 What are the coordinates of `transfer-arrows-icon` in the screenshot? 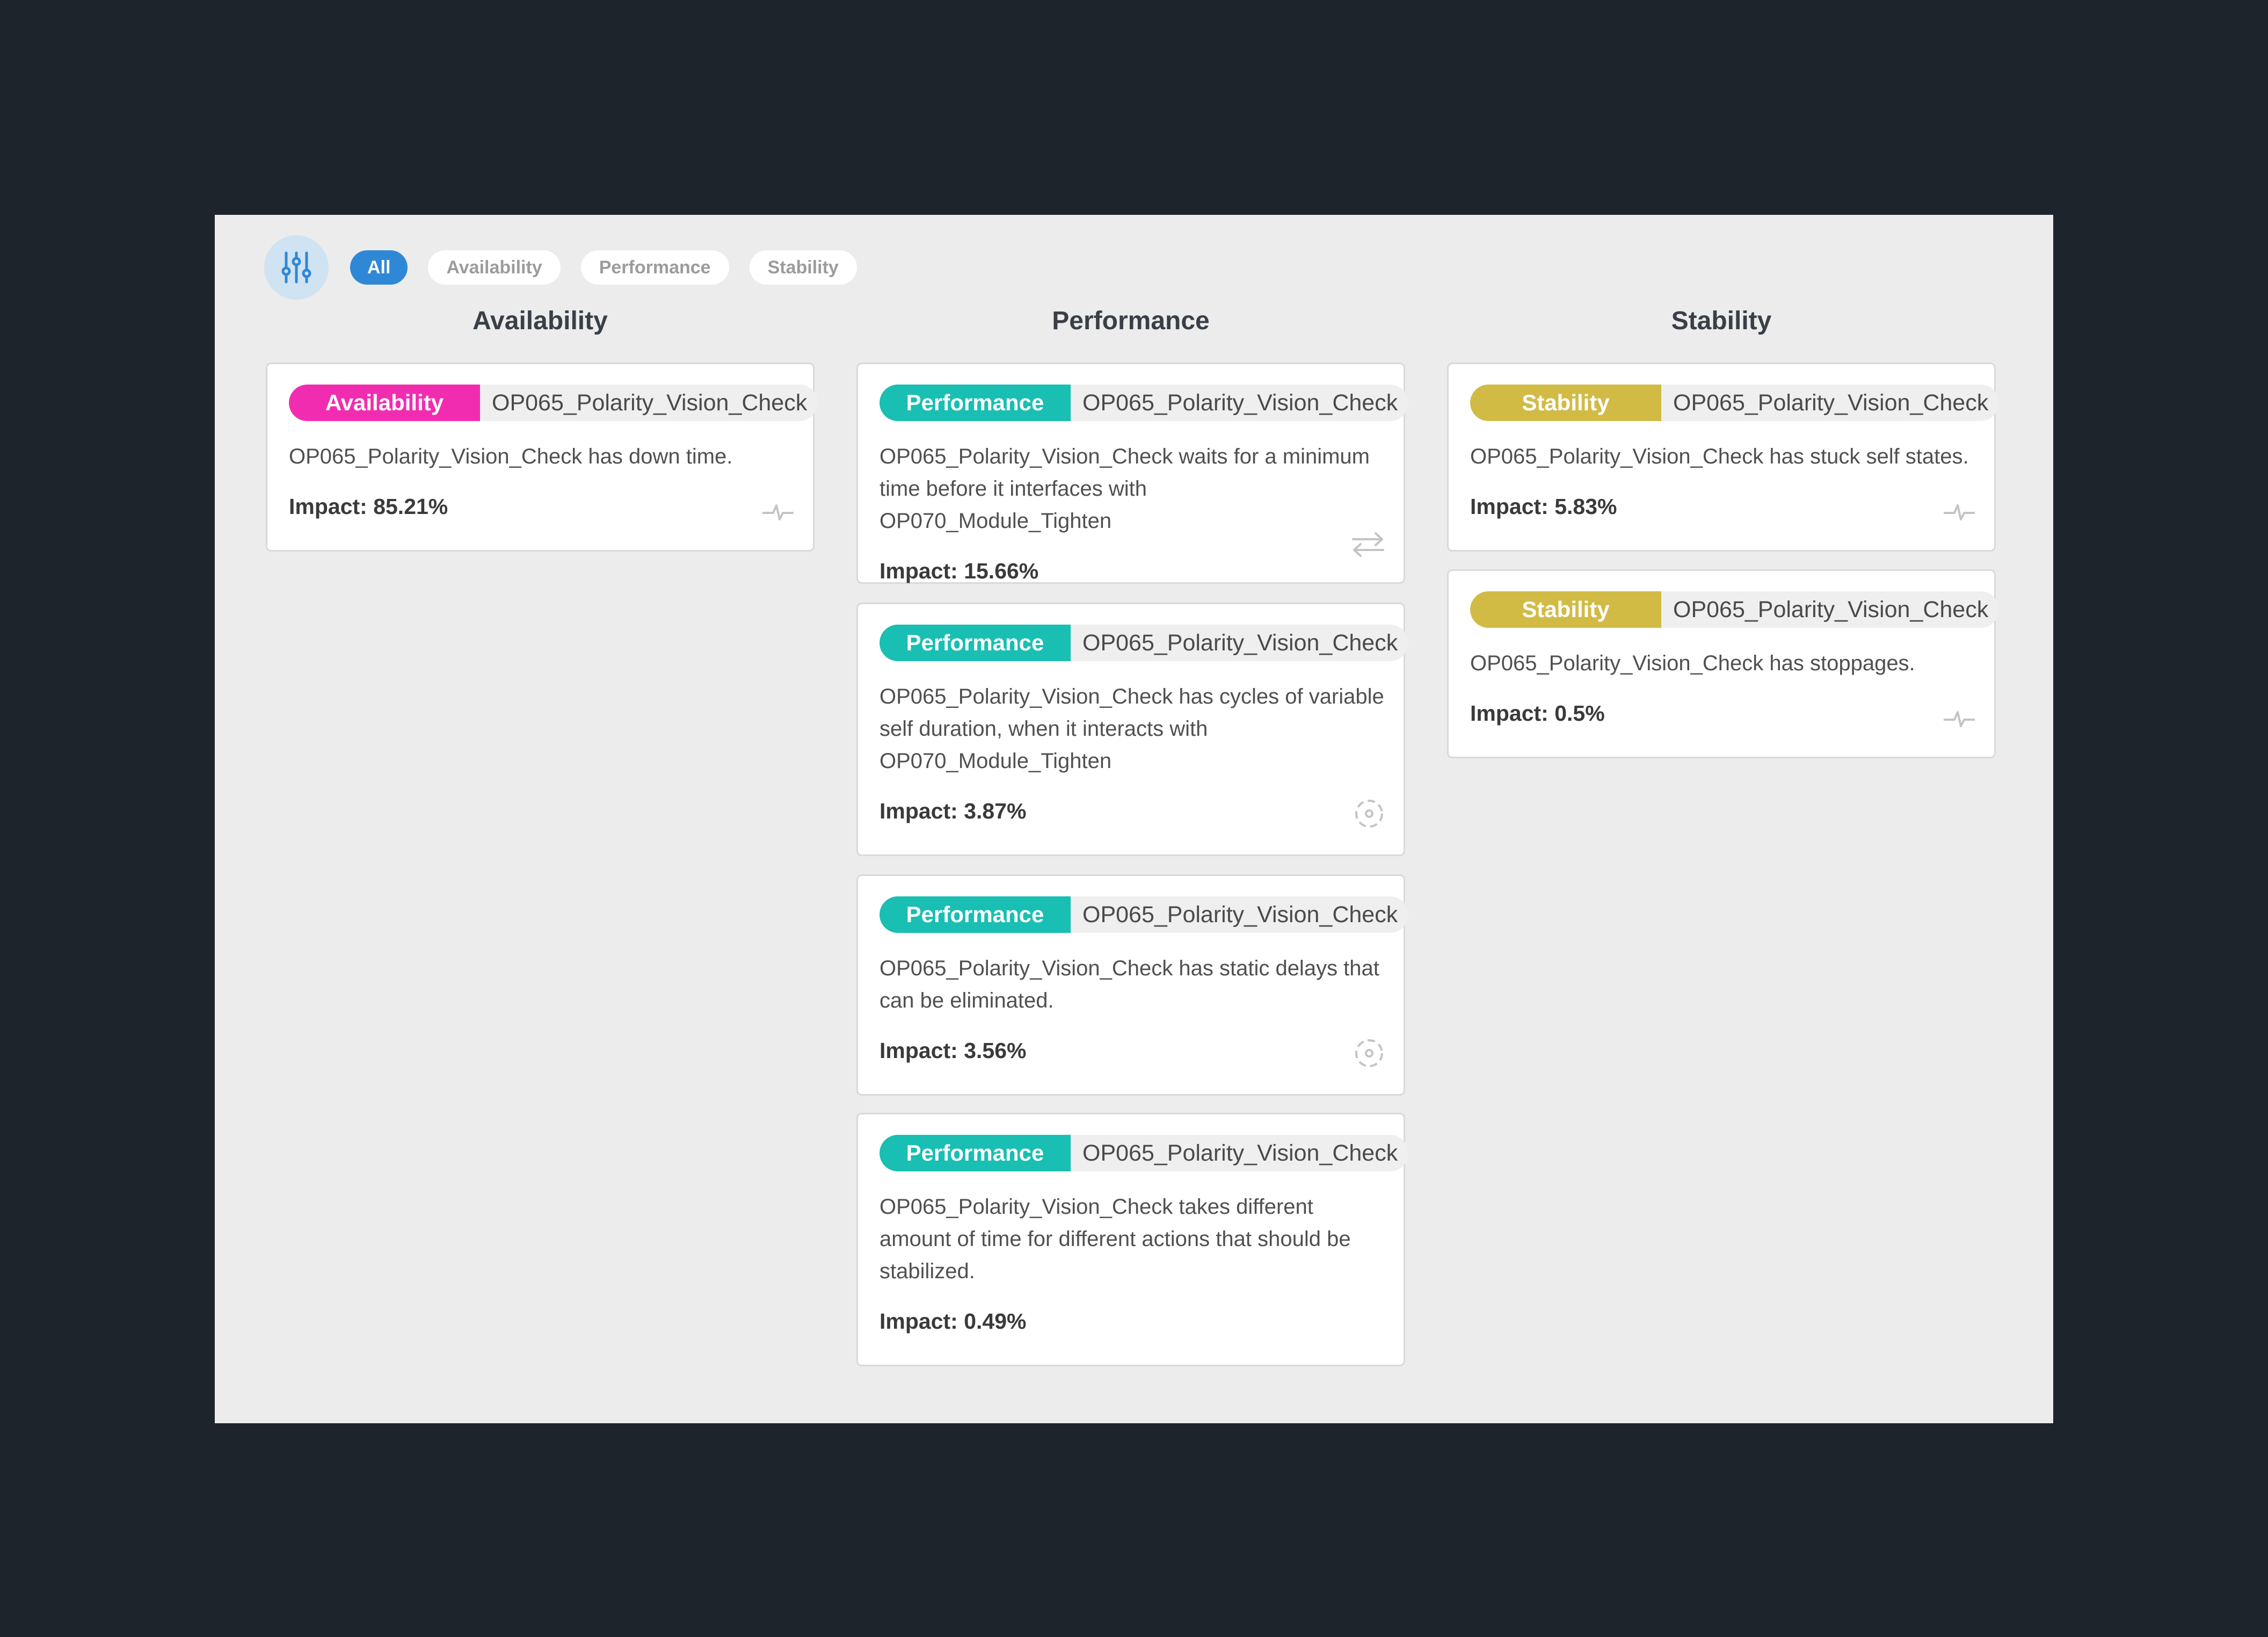 It's located at (1368, 544).